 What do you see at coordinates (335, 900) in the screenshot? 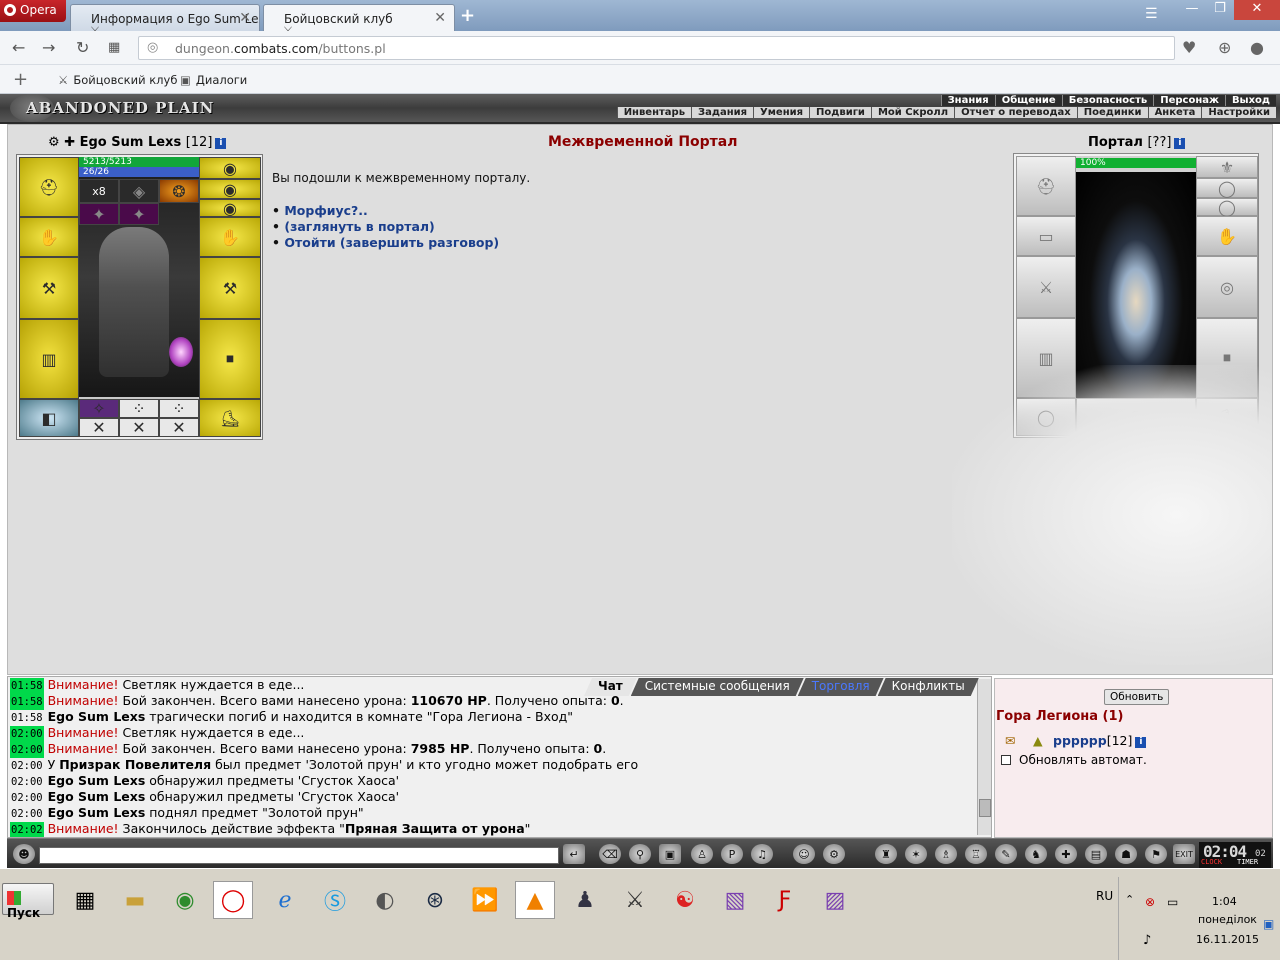
I see `skype-icon: Ⓢ` at bounding box center [335, 900].